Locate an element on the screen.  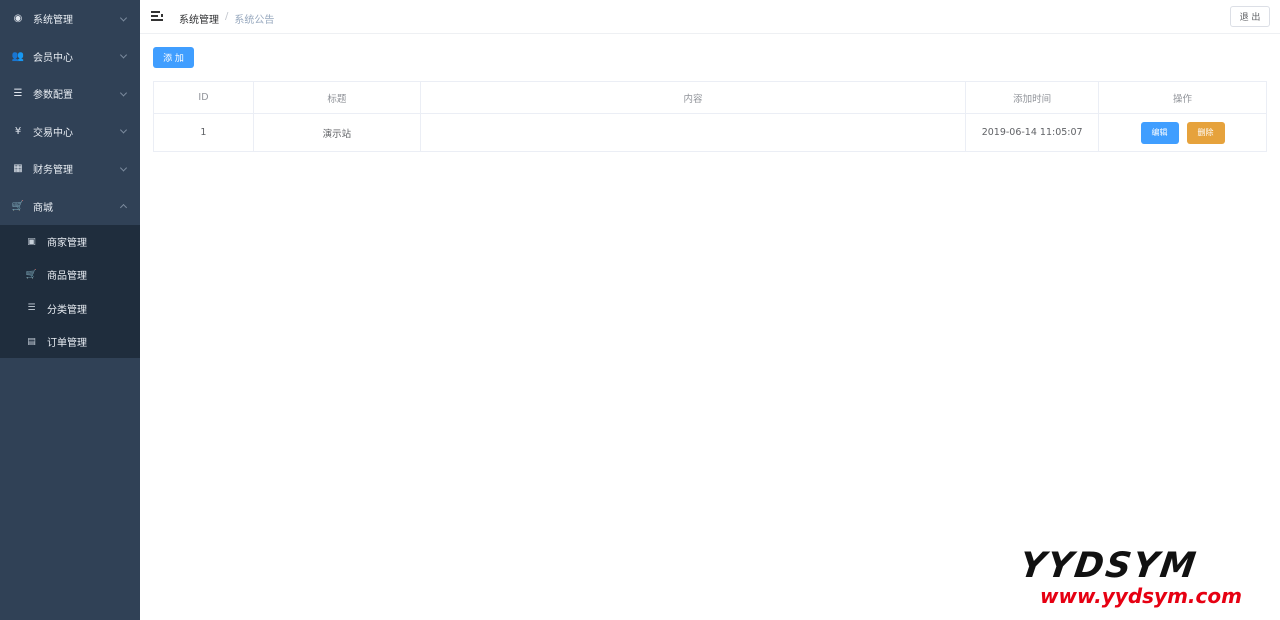
sidebar-subitem-categories: ☰ 分类管理 is located at coordinates (70, 308).